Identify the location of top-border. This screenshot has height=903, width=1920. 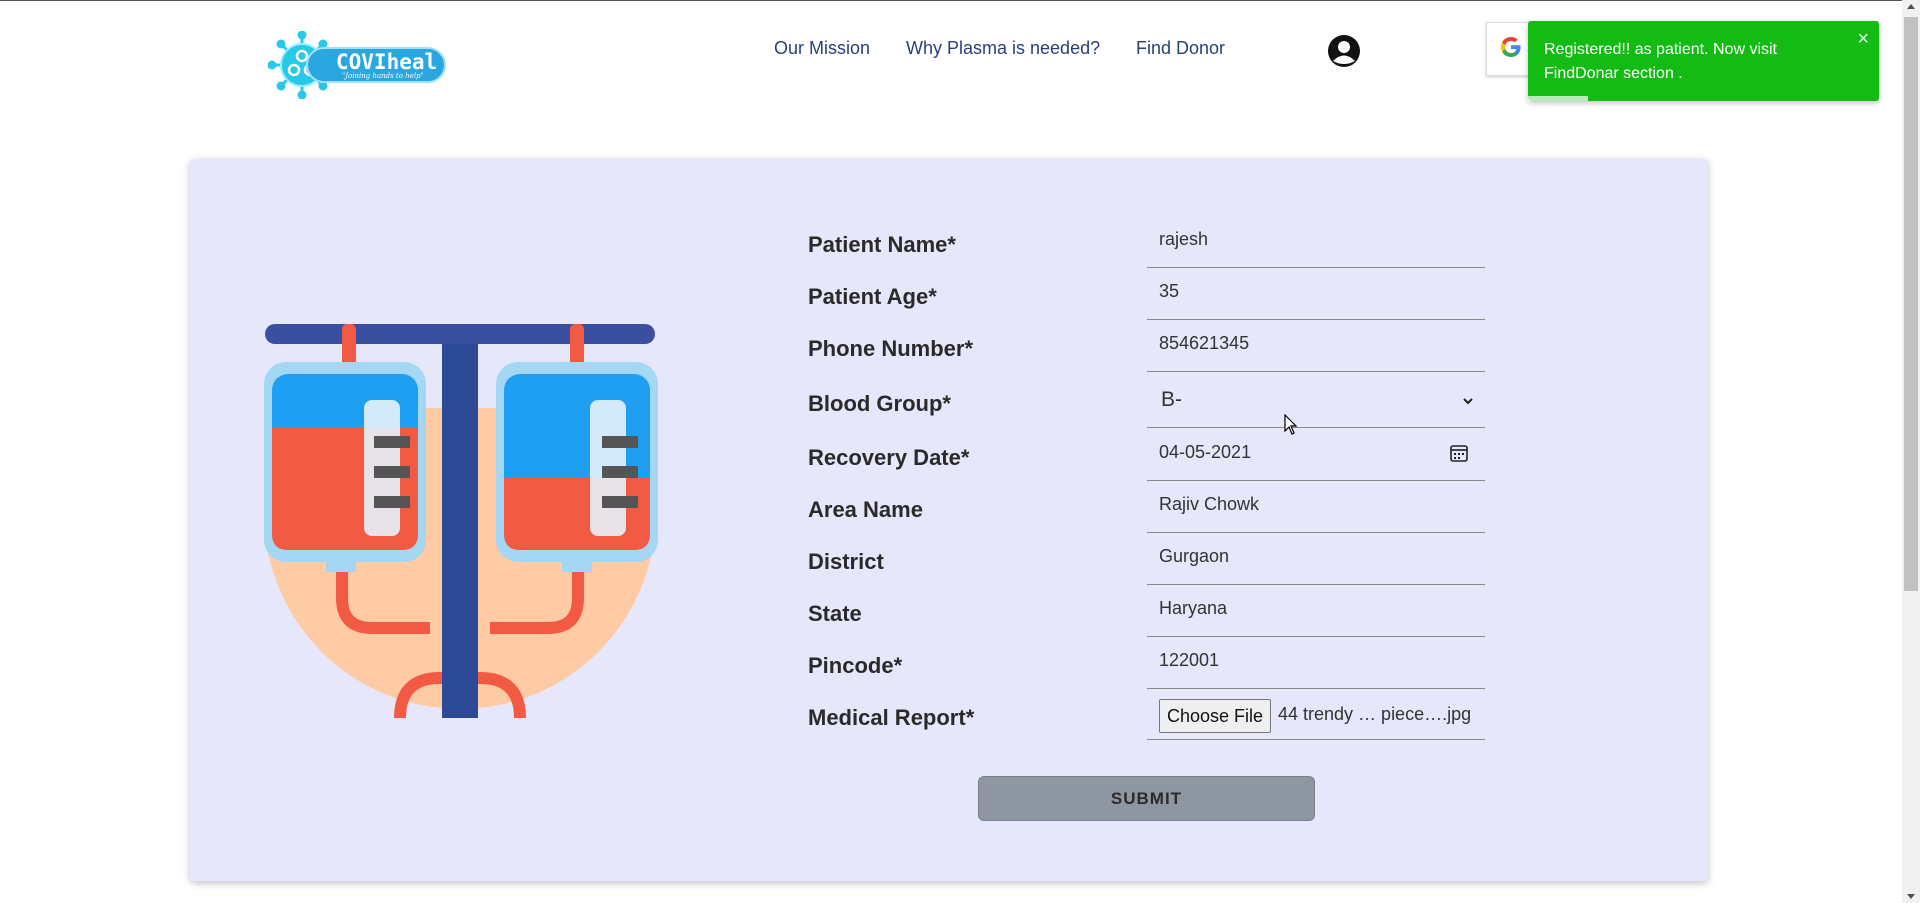
(960, 0).